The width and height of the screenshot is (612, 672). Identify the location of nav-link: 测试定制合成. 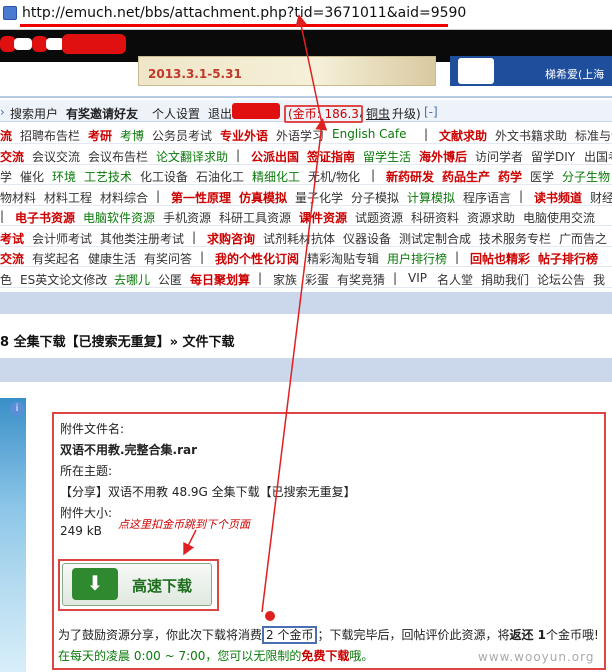
(435, 238).